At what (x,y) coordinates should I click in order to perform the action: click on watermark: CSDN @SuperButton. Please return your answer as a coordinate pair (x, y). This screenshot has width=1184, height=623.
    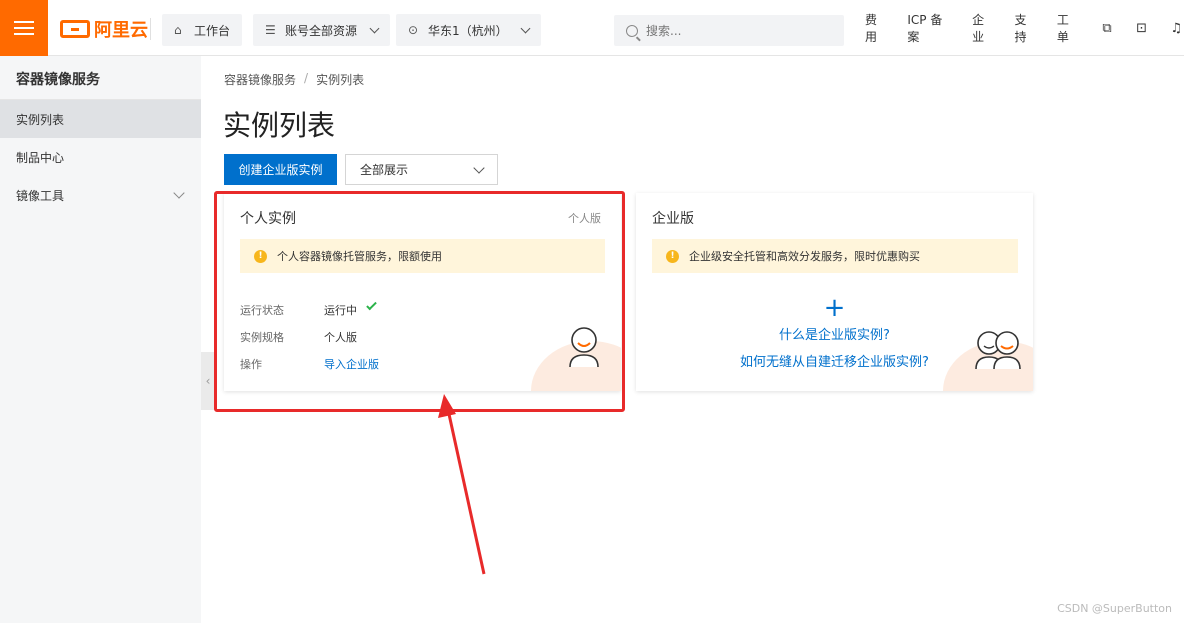
    Looking at the image, I should click on (1114, 608).